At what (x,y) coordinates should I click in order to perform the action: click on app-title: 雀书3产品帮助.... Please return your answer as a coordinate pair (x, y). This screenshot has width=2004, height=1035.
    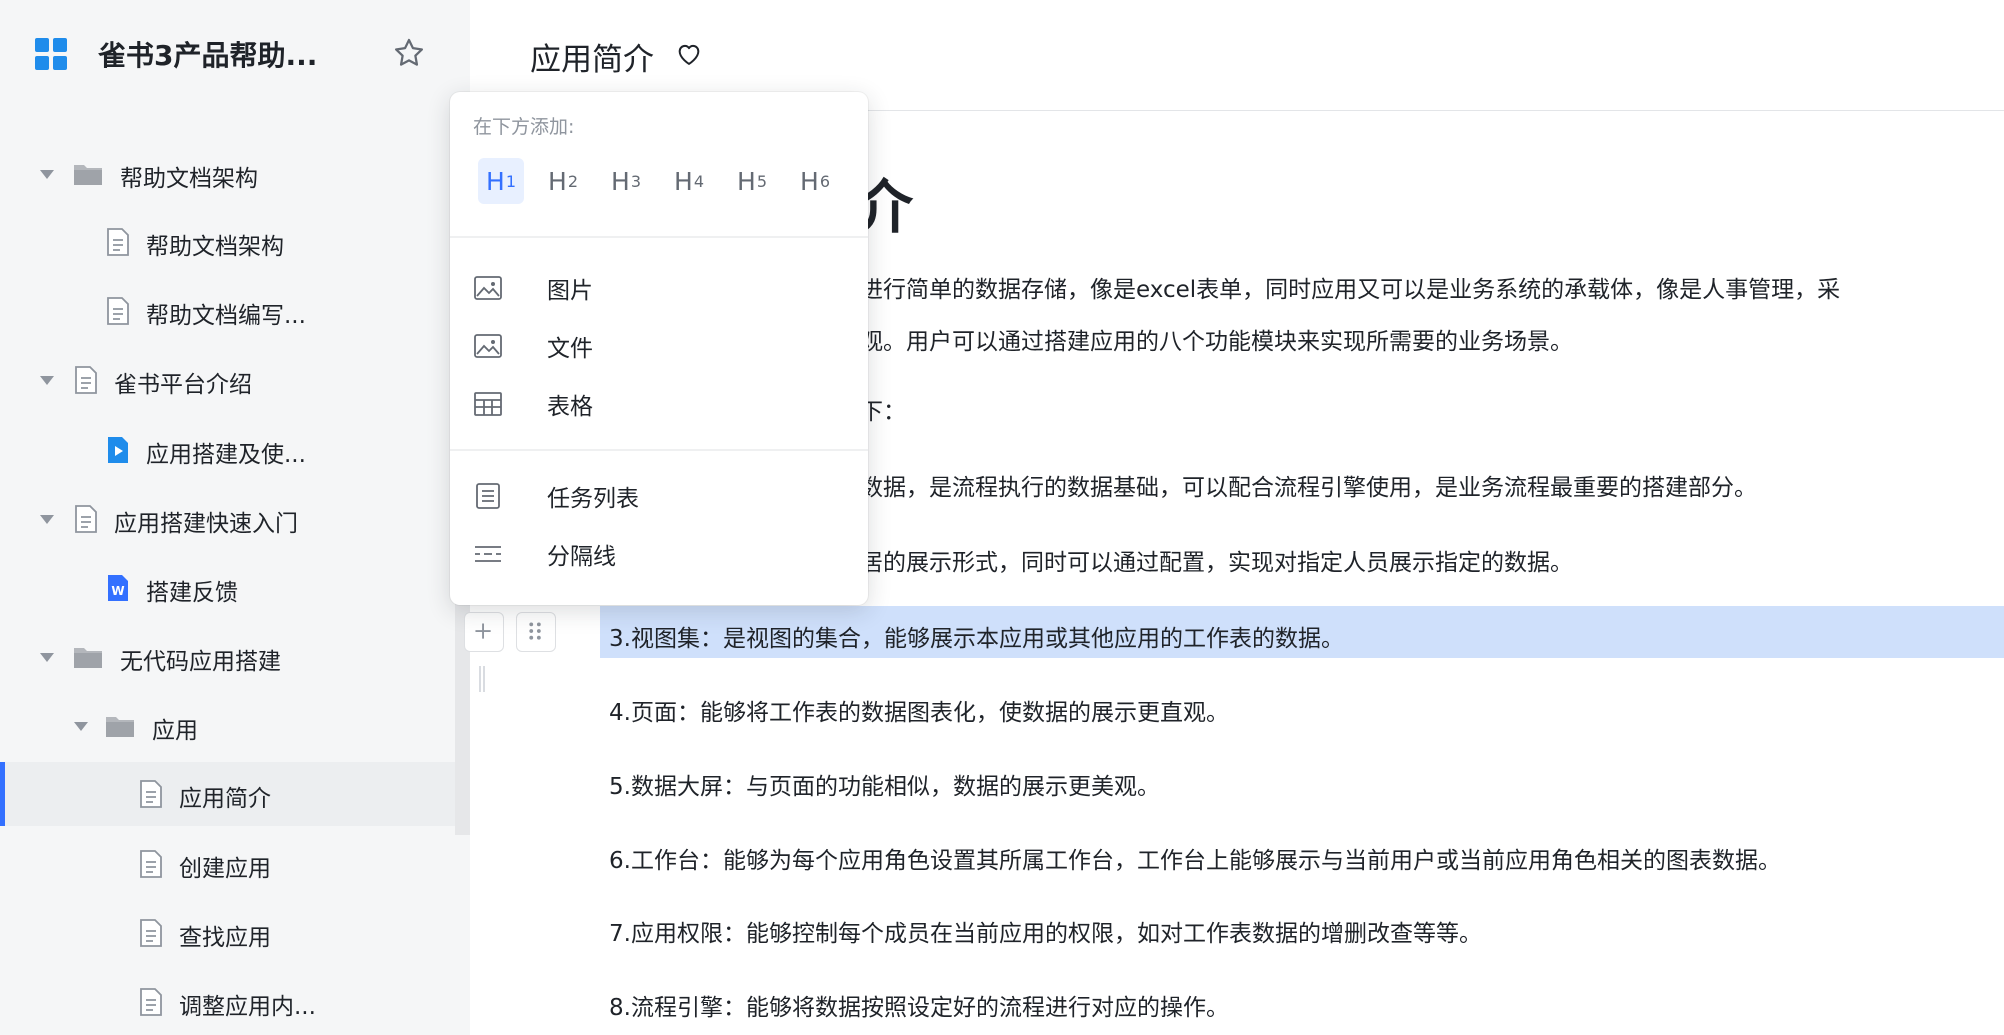
    Looking at the image, I should click on (207, 54).